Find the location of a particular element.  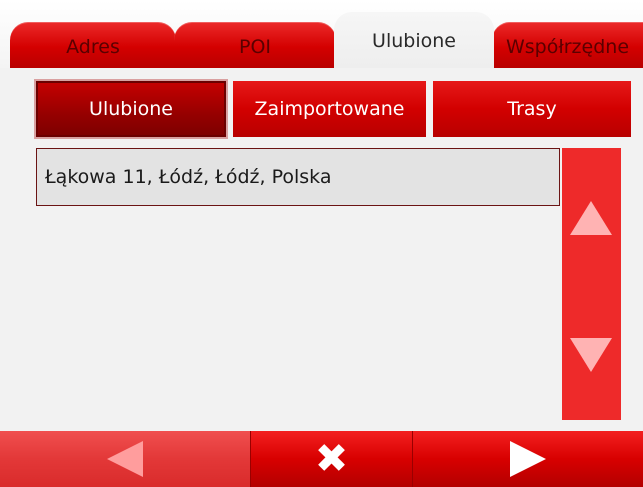

arrow-right-icon is located at coordinates (528, 459).